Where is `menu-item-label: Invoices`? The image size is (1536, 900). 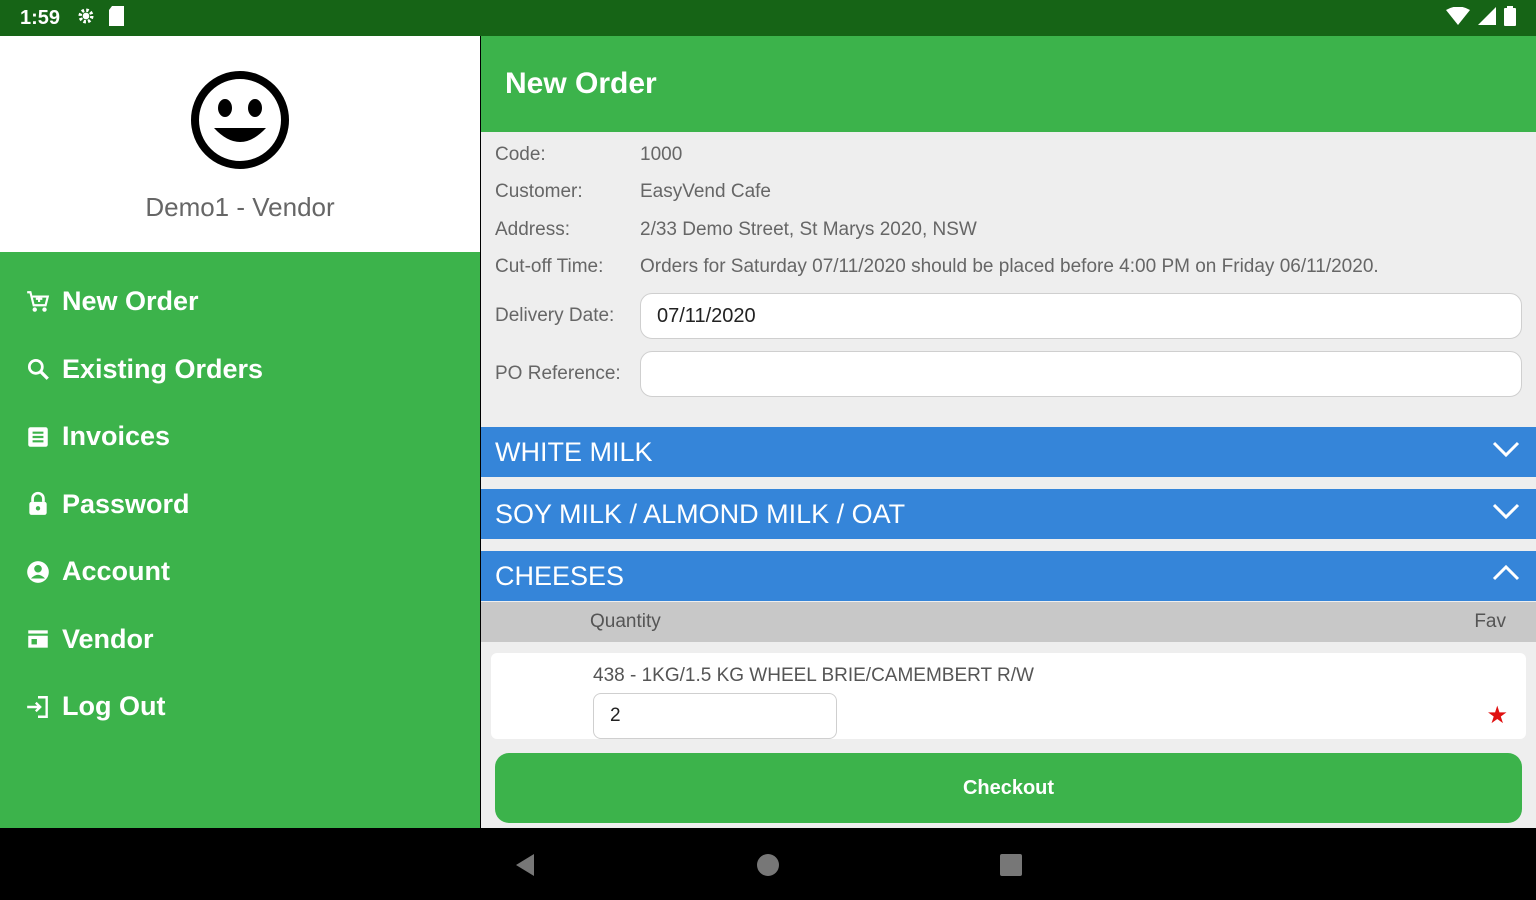 menu-item-label: Invoices is located at coordinates (116, 436).